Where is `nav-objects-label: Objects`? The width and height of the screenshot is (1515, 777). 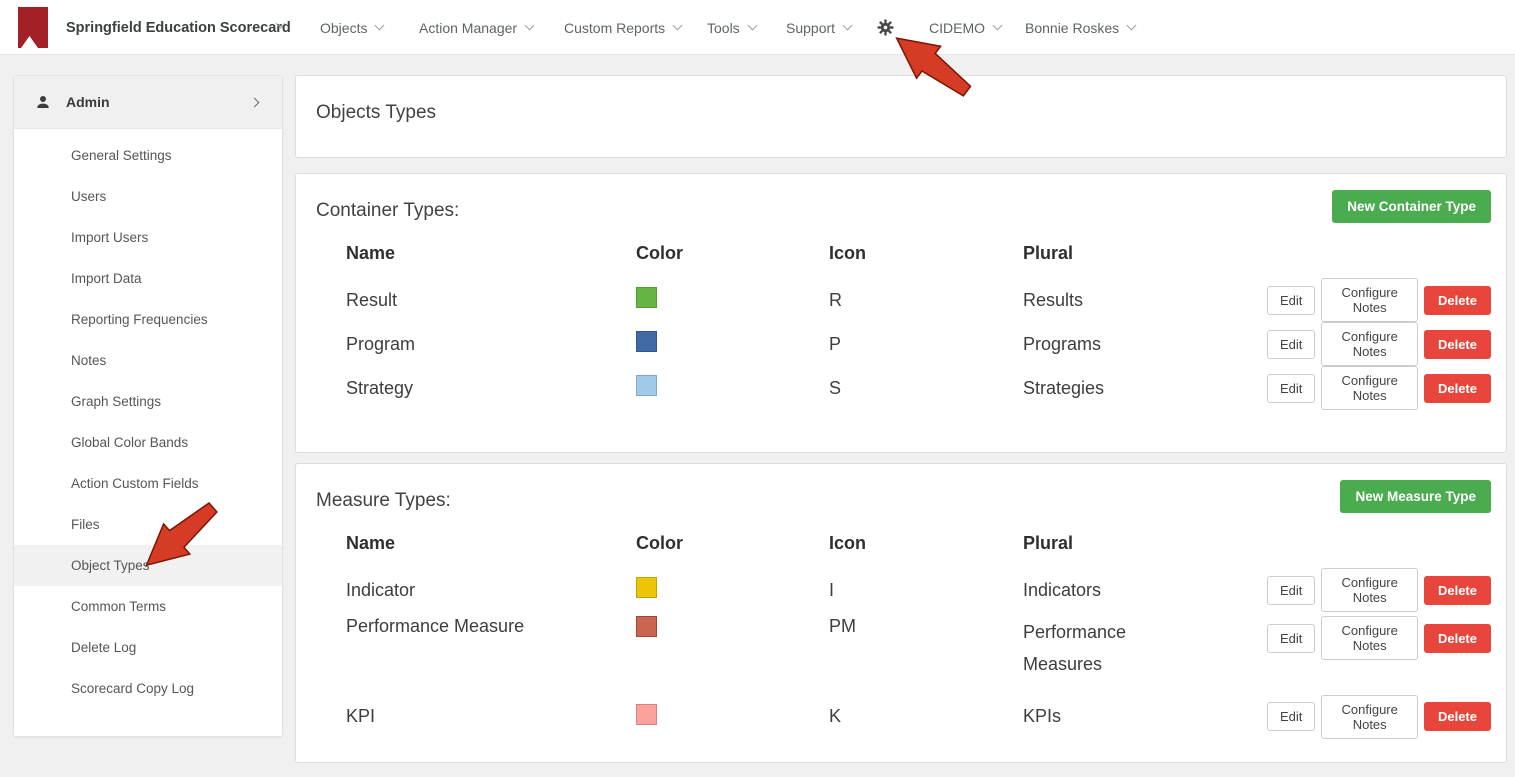 nav-objects-label: Objects is located at coordinates (344, 27).